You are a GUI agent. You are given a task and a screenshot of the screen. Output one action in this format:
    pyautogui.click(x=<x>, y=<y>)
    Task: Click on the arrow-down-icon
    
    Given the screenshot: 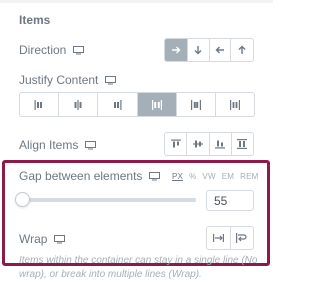 What is the action you would take?
    pyautogui.click(x=198, y=50)
    